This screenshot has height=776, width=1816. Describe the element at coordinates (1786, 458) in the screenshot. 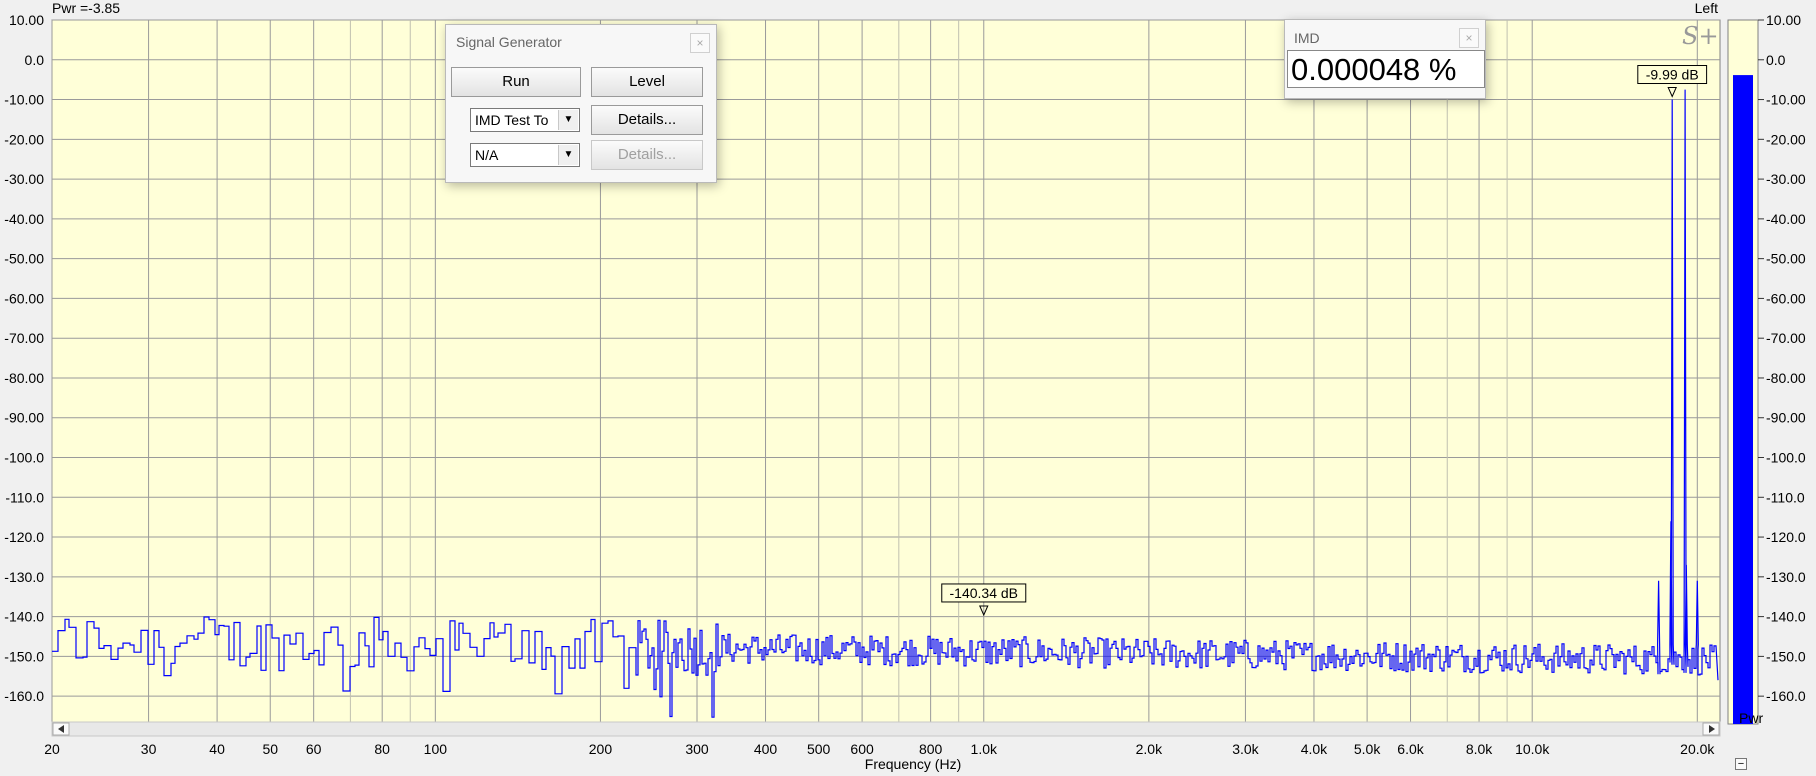

I see `meter-tick-label: -100.0` at that location.